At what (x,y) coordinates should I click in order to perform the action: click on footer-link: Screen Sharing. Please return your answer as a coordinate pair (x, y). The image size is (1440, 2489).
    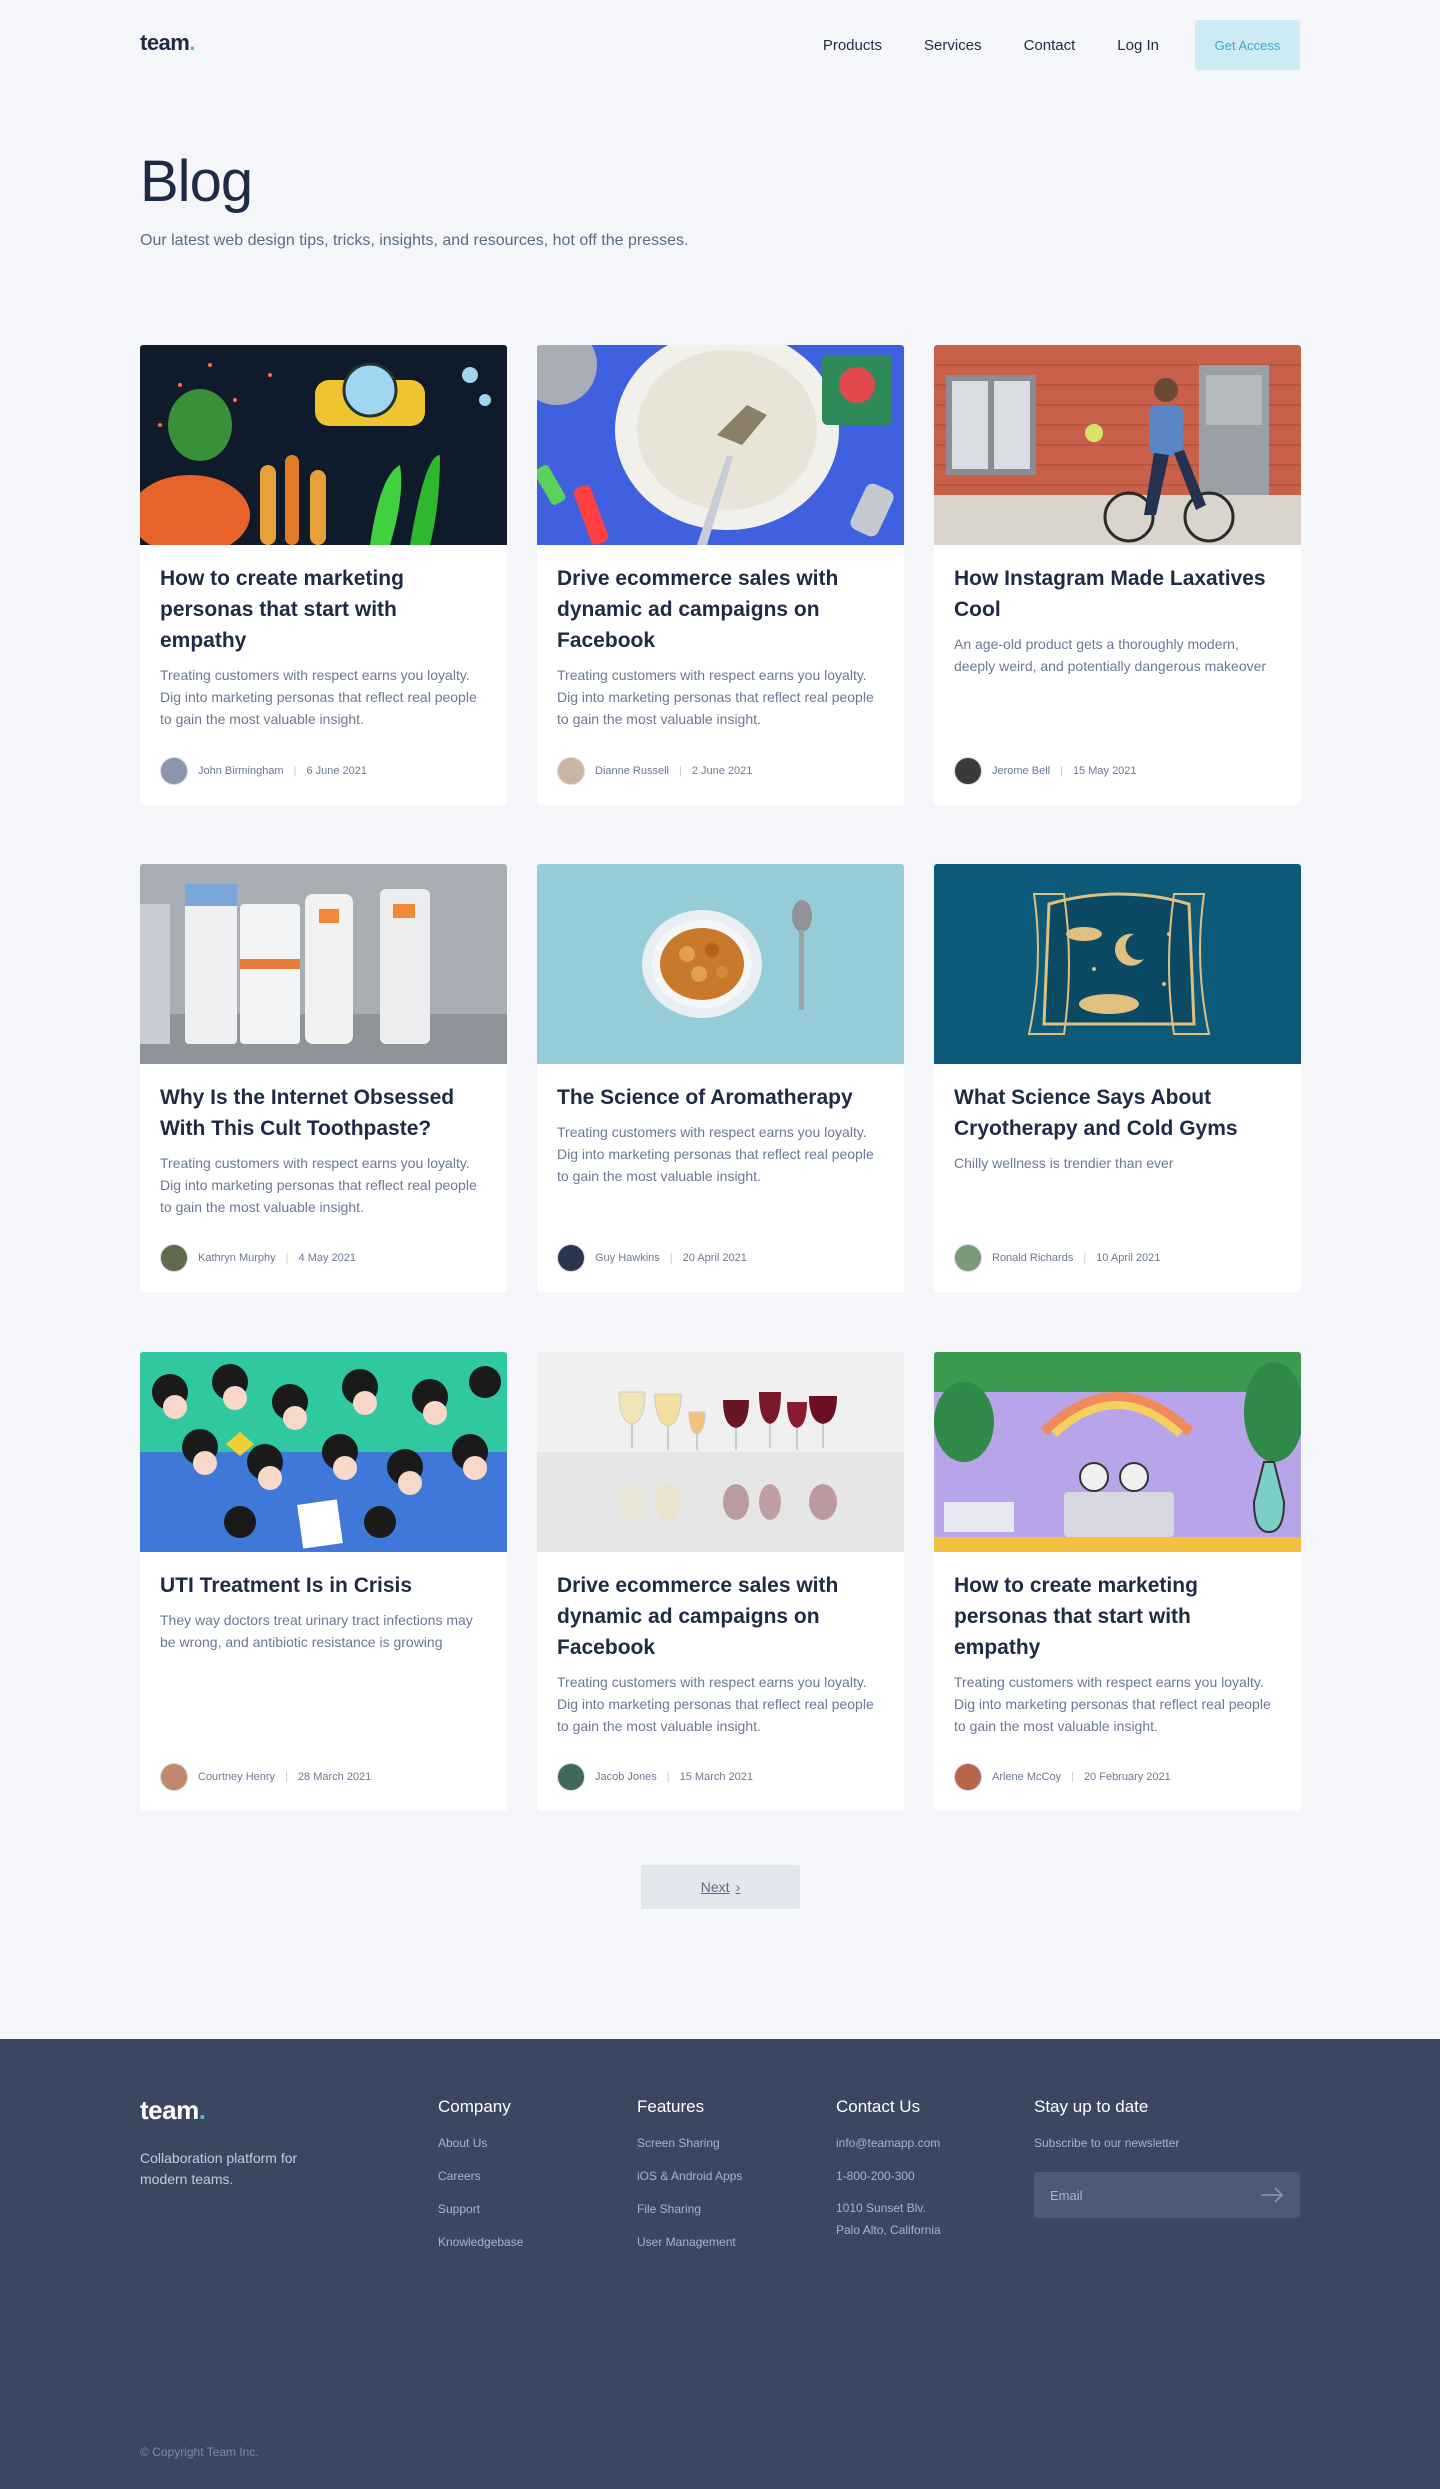
    Looking at the image, I should click on (689, 2143).